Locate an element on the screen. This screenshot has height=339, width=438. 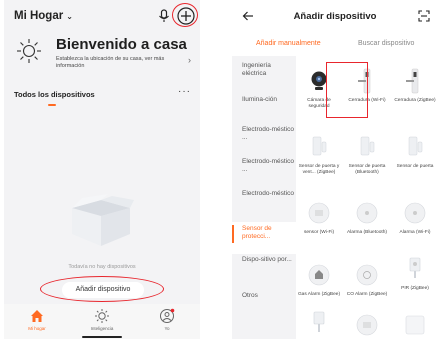
chevron-right-icon: › is located at coordinates (189, 60).